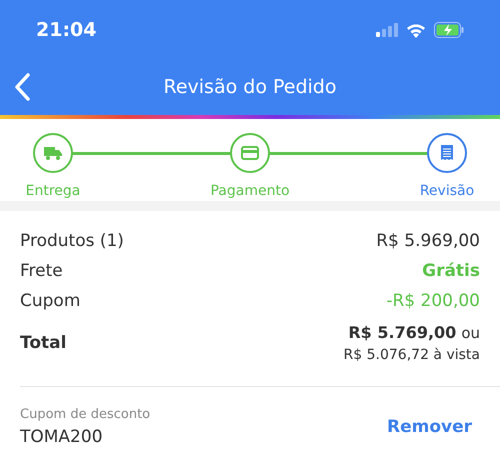  I want to click on page-title: Revisão do Pedido, so click(250, 87).